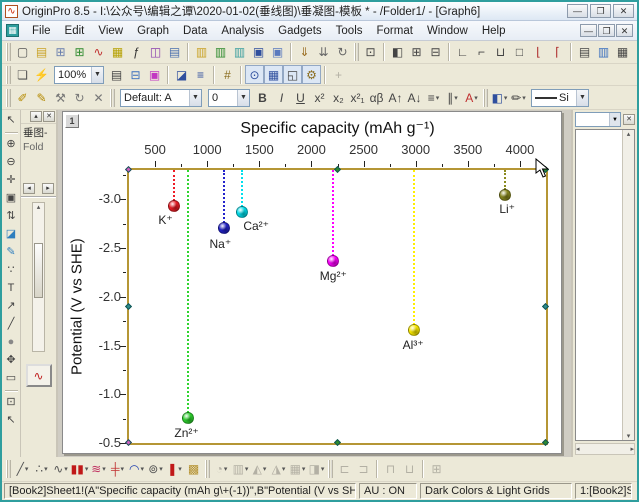 The height and width of the screenshot is (502, 639). I want to click on line-style-combo: Si ▼, so click(560, 97).